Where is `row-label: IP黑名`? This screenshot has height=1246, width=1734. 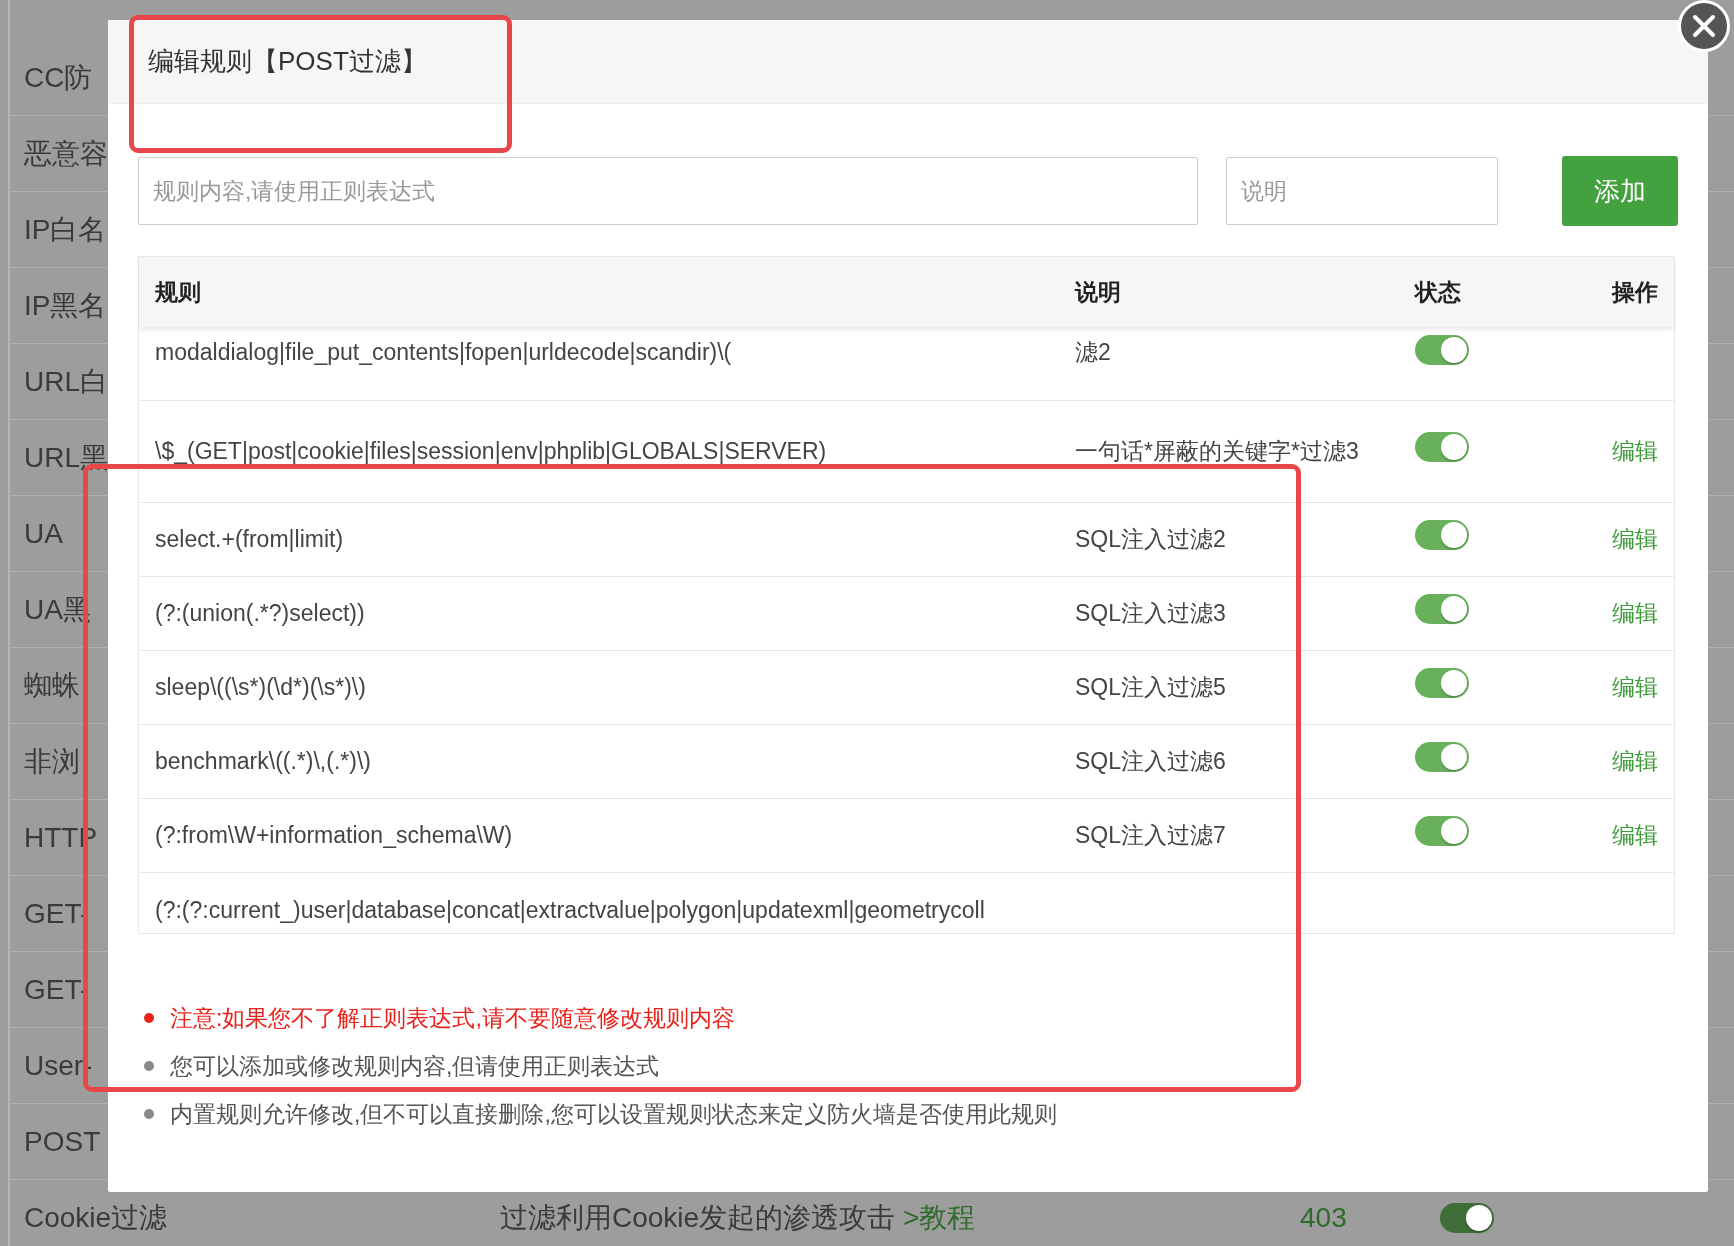
row-label: IP黑名 is located at coordinates (65, 305).